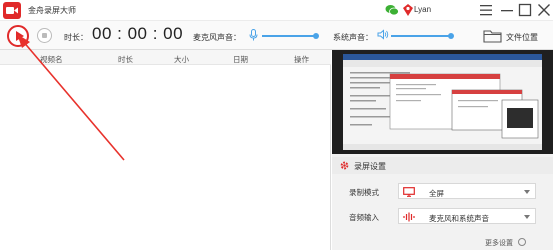  What do you see at coordinates (422, 9) in the screenshot?
I see `user-name: Lyan` at bounding box center [422, 9].